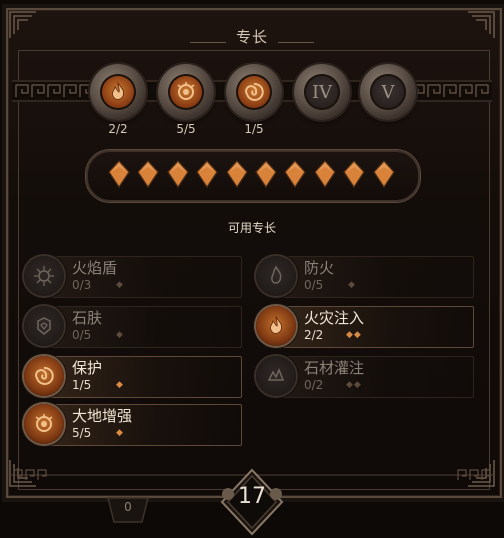 This screenshot has height=538, width=504. I want to click on locked-rank-icon: IV, so click(322, 92).